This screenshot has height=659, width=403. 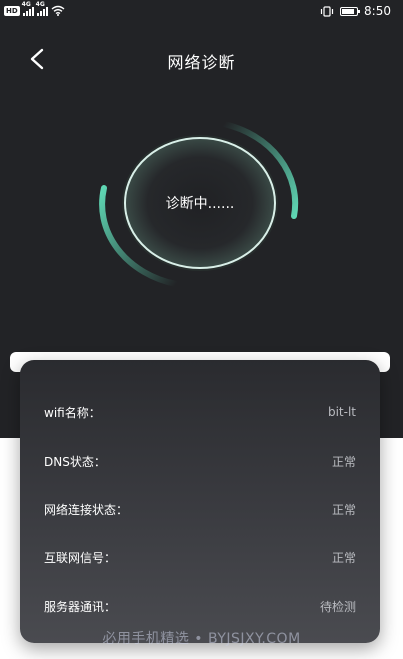 What do you see at coordinates (327, 11) in the screenshot?
I see `vibrate-icon` at bounding box center [327, 11].